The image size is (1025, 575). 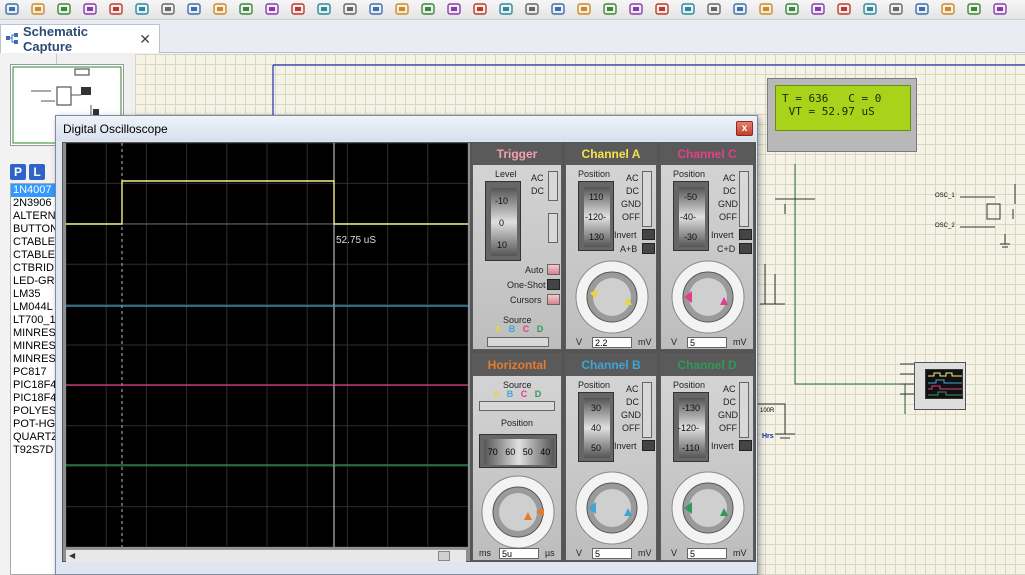 I want to click on channel-a-volts-knob, so click(x=612, y=295).